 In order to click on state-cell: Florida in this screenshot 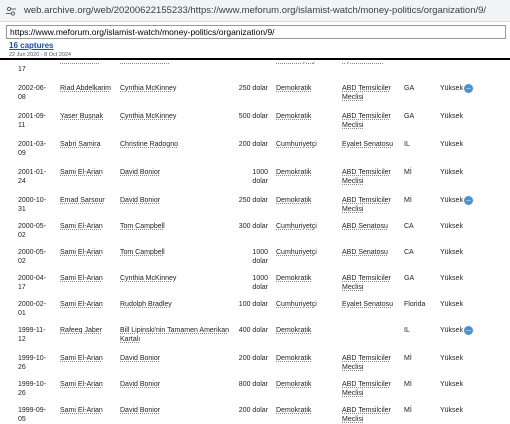, I will do `click(415, 304)`.